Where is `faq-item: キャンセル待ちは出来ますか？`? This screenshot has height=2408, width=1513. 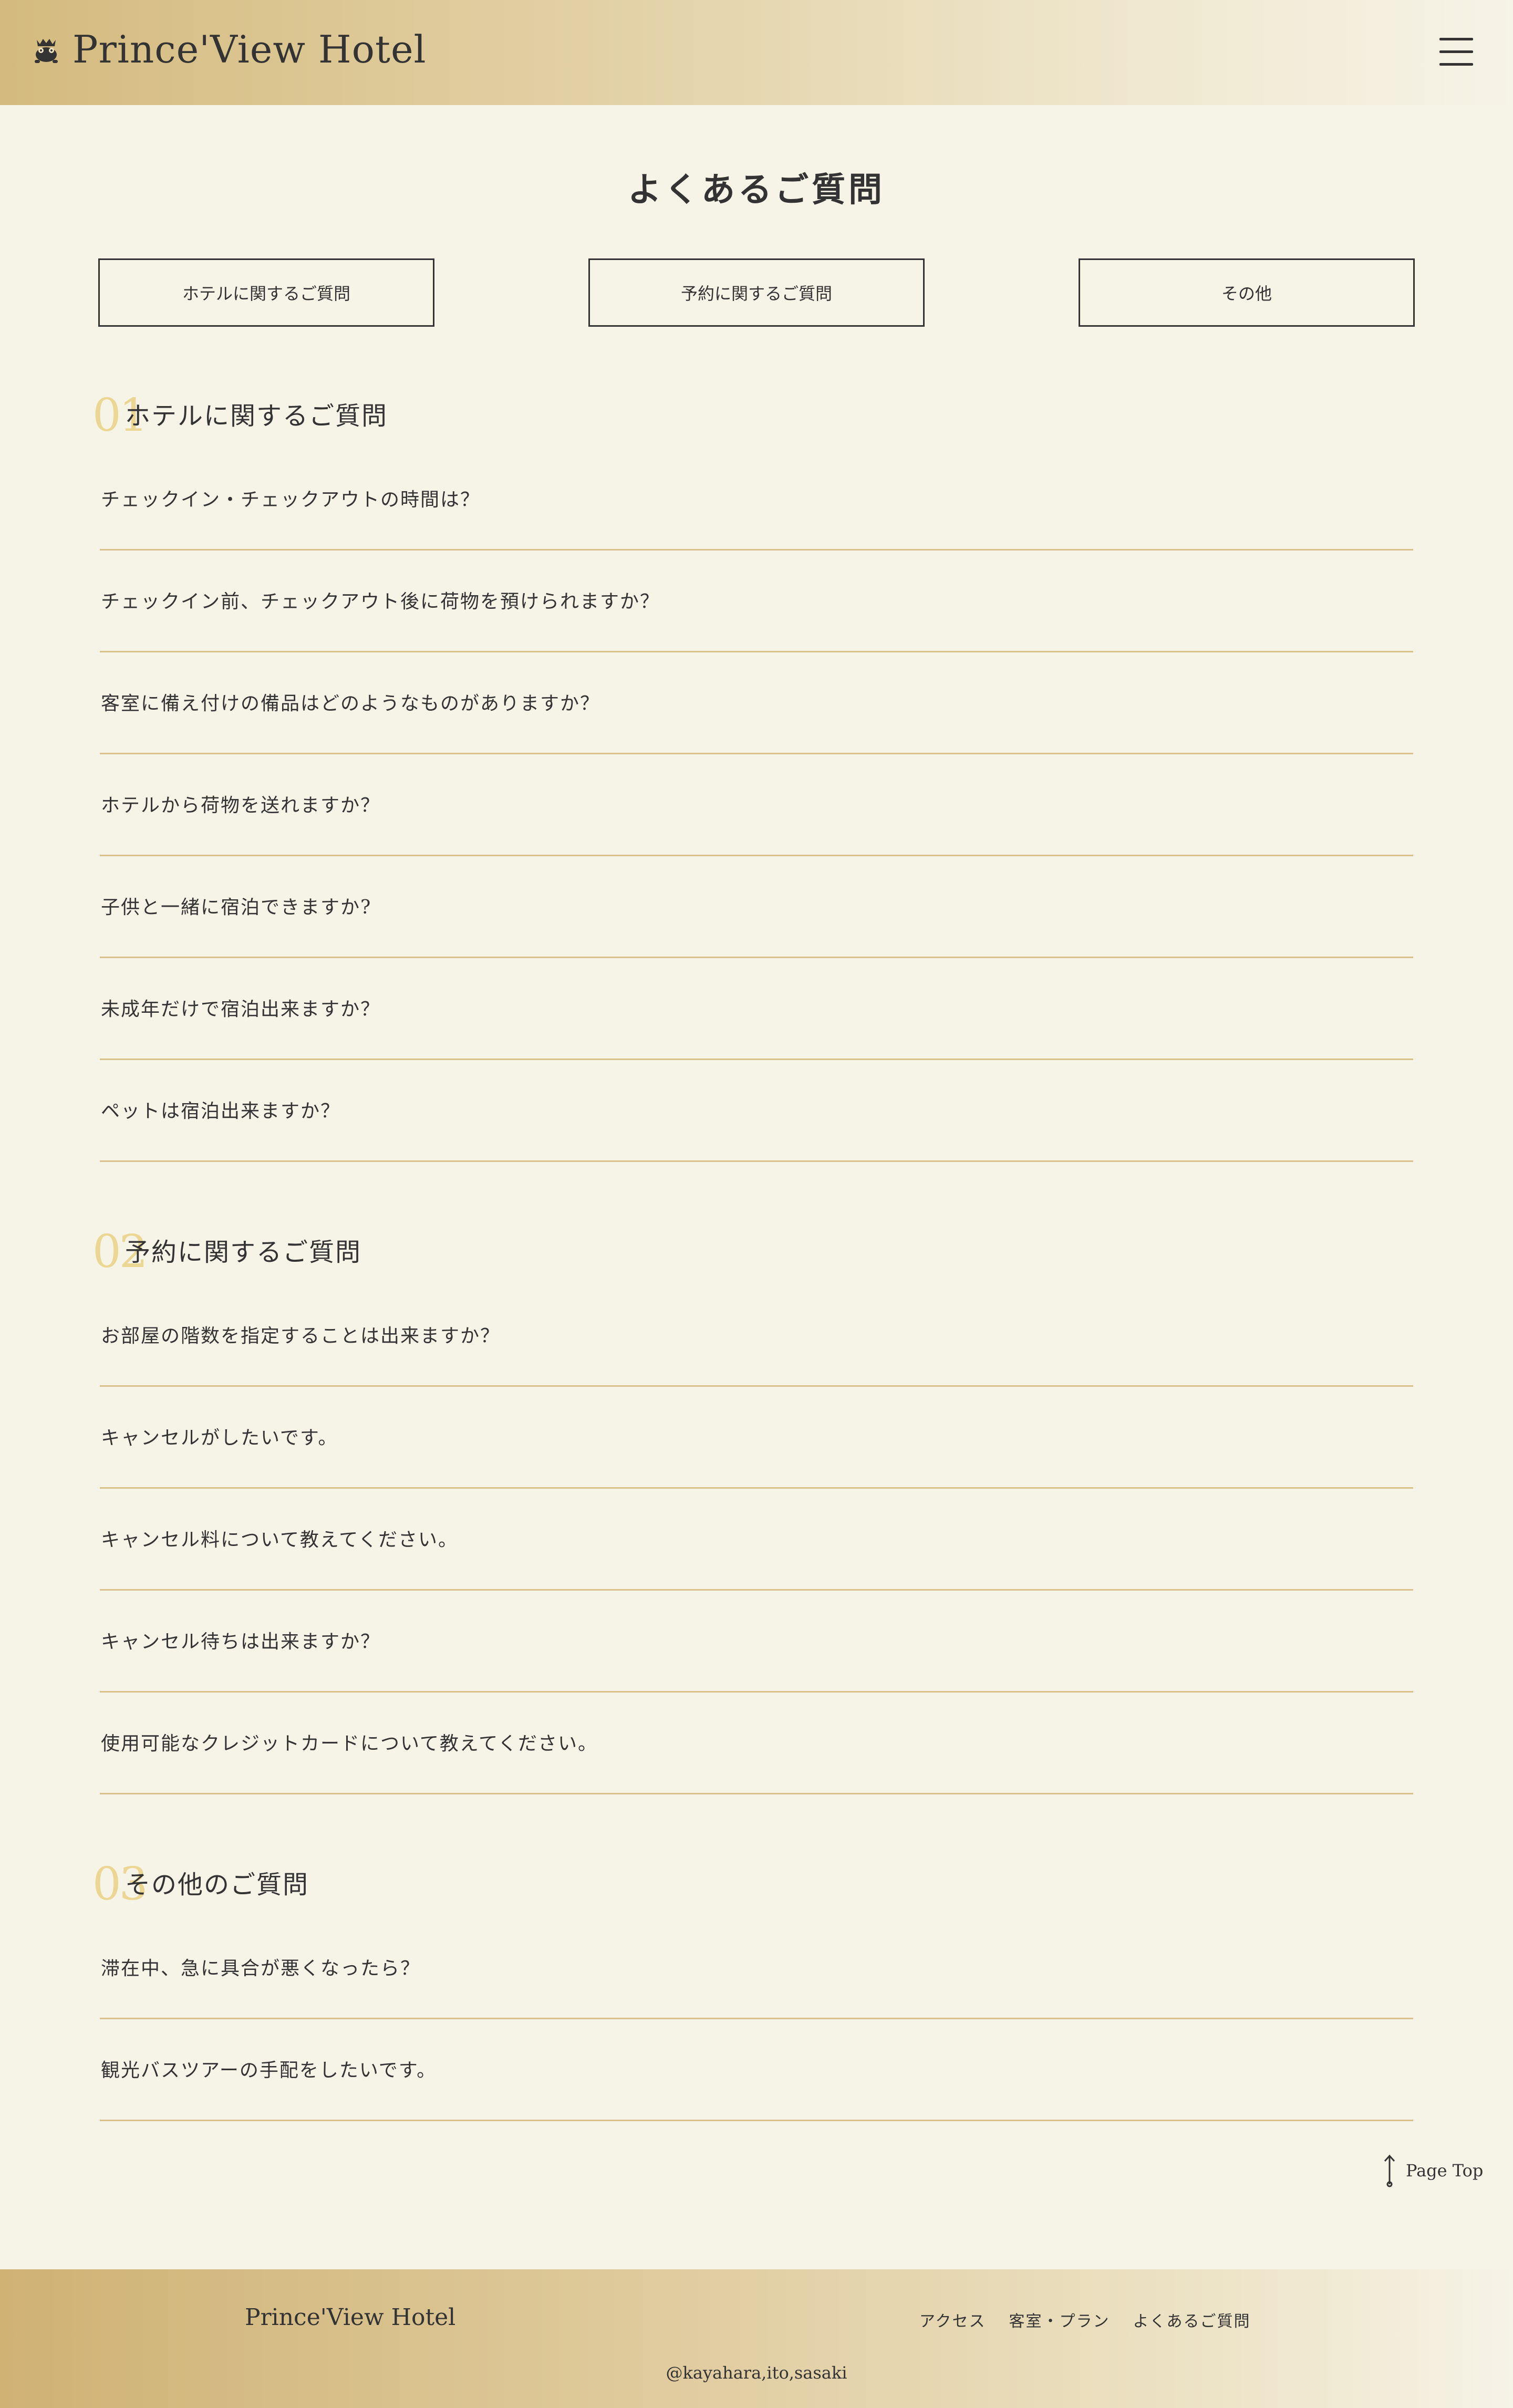
faq-item: キャンセル待ちは出来ますか？ is located at coordinates (756, 1642).